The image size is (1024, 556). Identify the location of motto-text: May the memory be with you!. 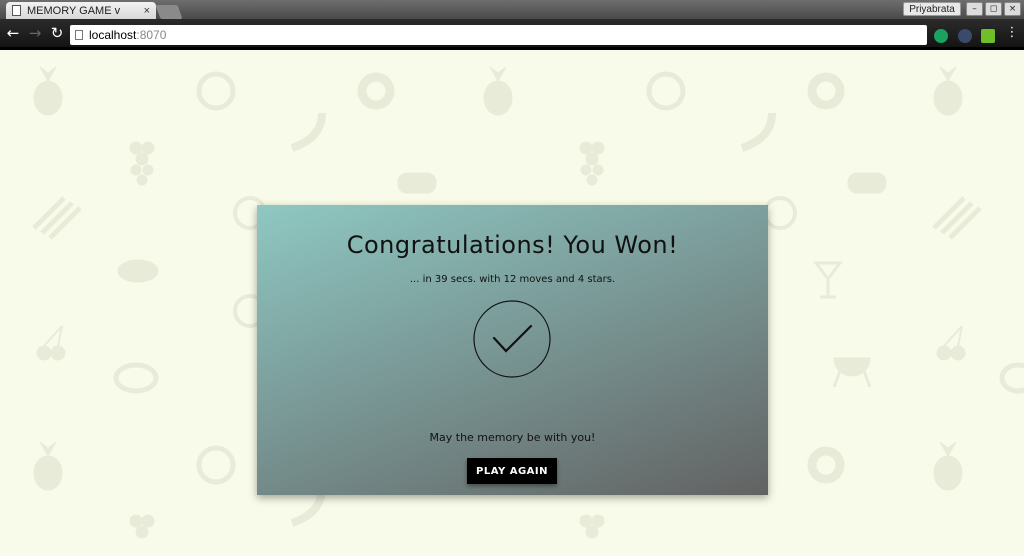
(512, 437).